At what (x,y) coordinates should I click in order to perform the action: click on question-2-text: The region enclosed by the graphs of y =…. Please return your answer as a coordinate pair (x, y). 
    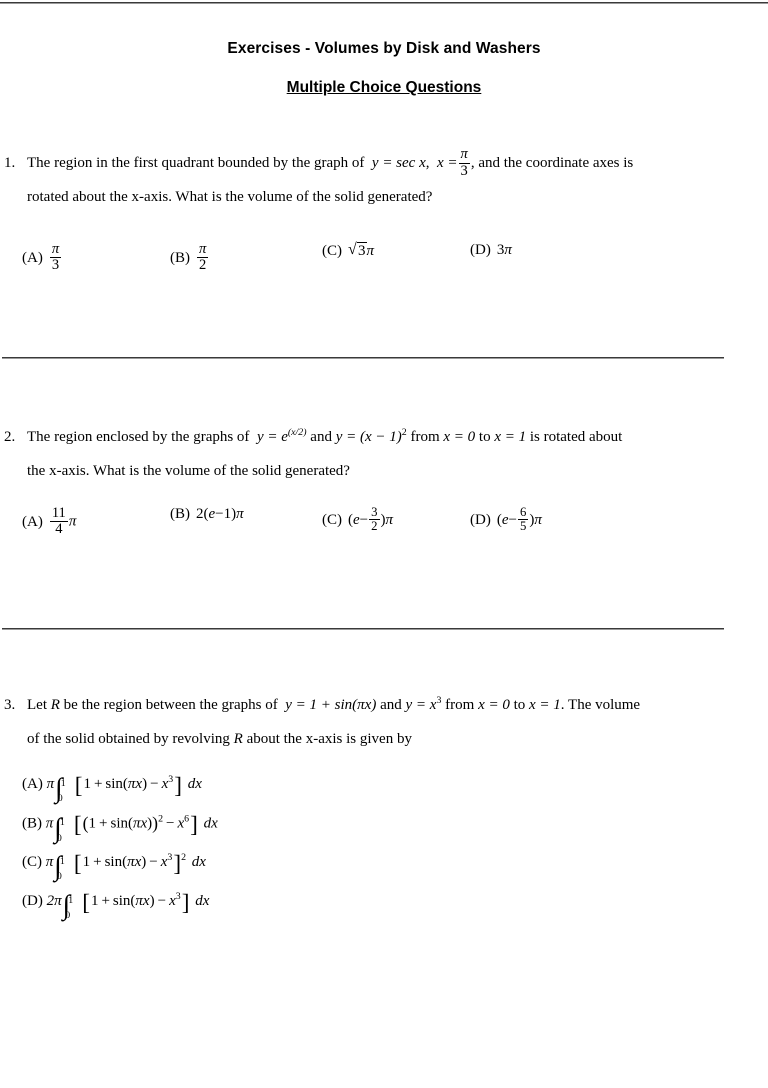
    Looking at the image, I should click on (325, 436).